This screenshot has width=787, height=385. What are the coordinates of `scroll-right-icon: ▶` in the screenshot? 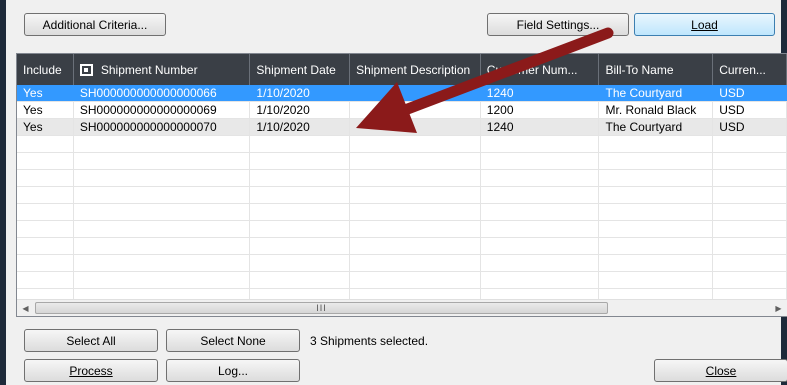 It's located at (778, 308).